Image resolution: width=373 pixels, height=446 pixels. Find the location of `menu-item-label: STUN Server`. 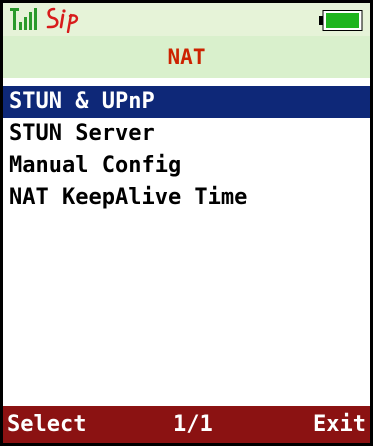

menu-item-label: STUN Server is located at coordinates (82, 133).